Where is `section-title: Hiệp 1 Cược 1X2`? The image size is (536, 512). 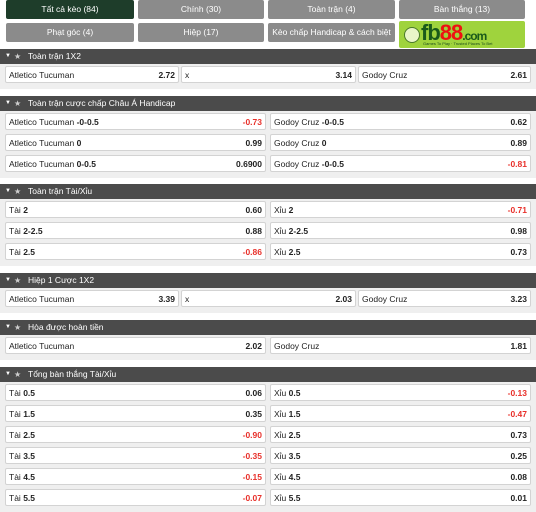
section-title: Hiệp 1 Cược 1X2 is located at coordinates (61, 280).